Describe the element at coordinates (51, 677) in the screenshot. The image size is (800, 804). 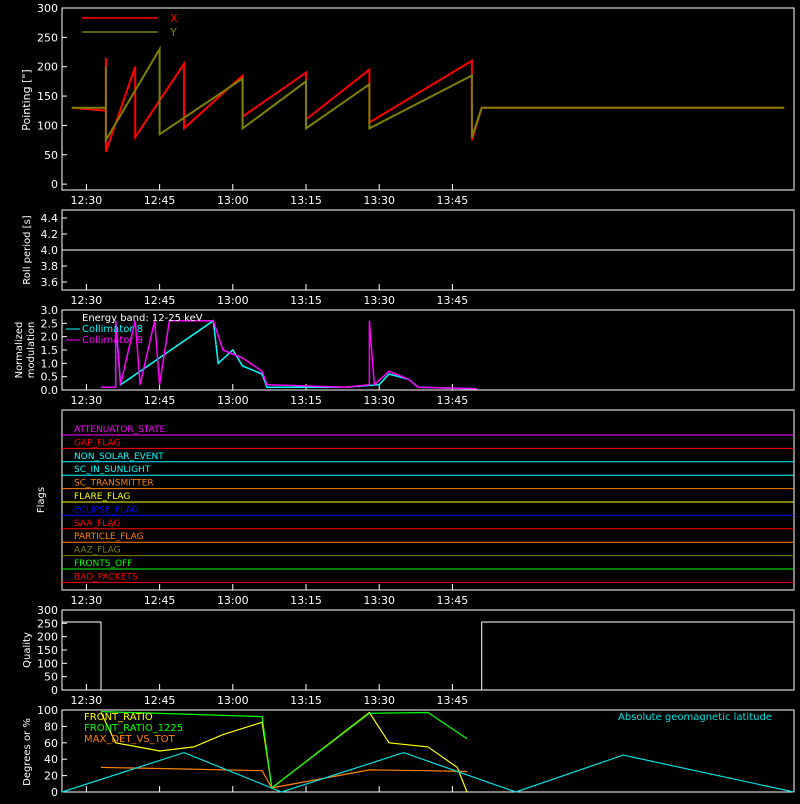
I see `quality-y-tick-label: 50` at that location.